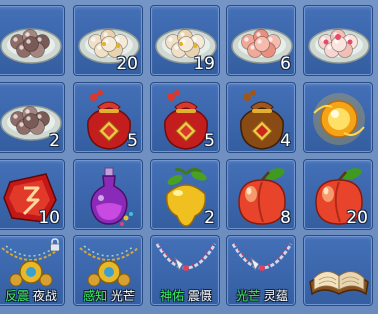 The width and height of the screenshot is (378, 314). Describe the element at coordinates (285, 218) in the screenshot. I see `item-count: 8` at that location.